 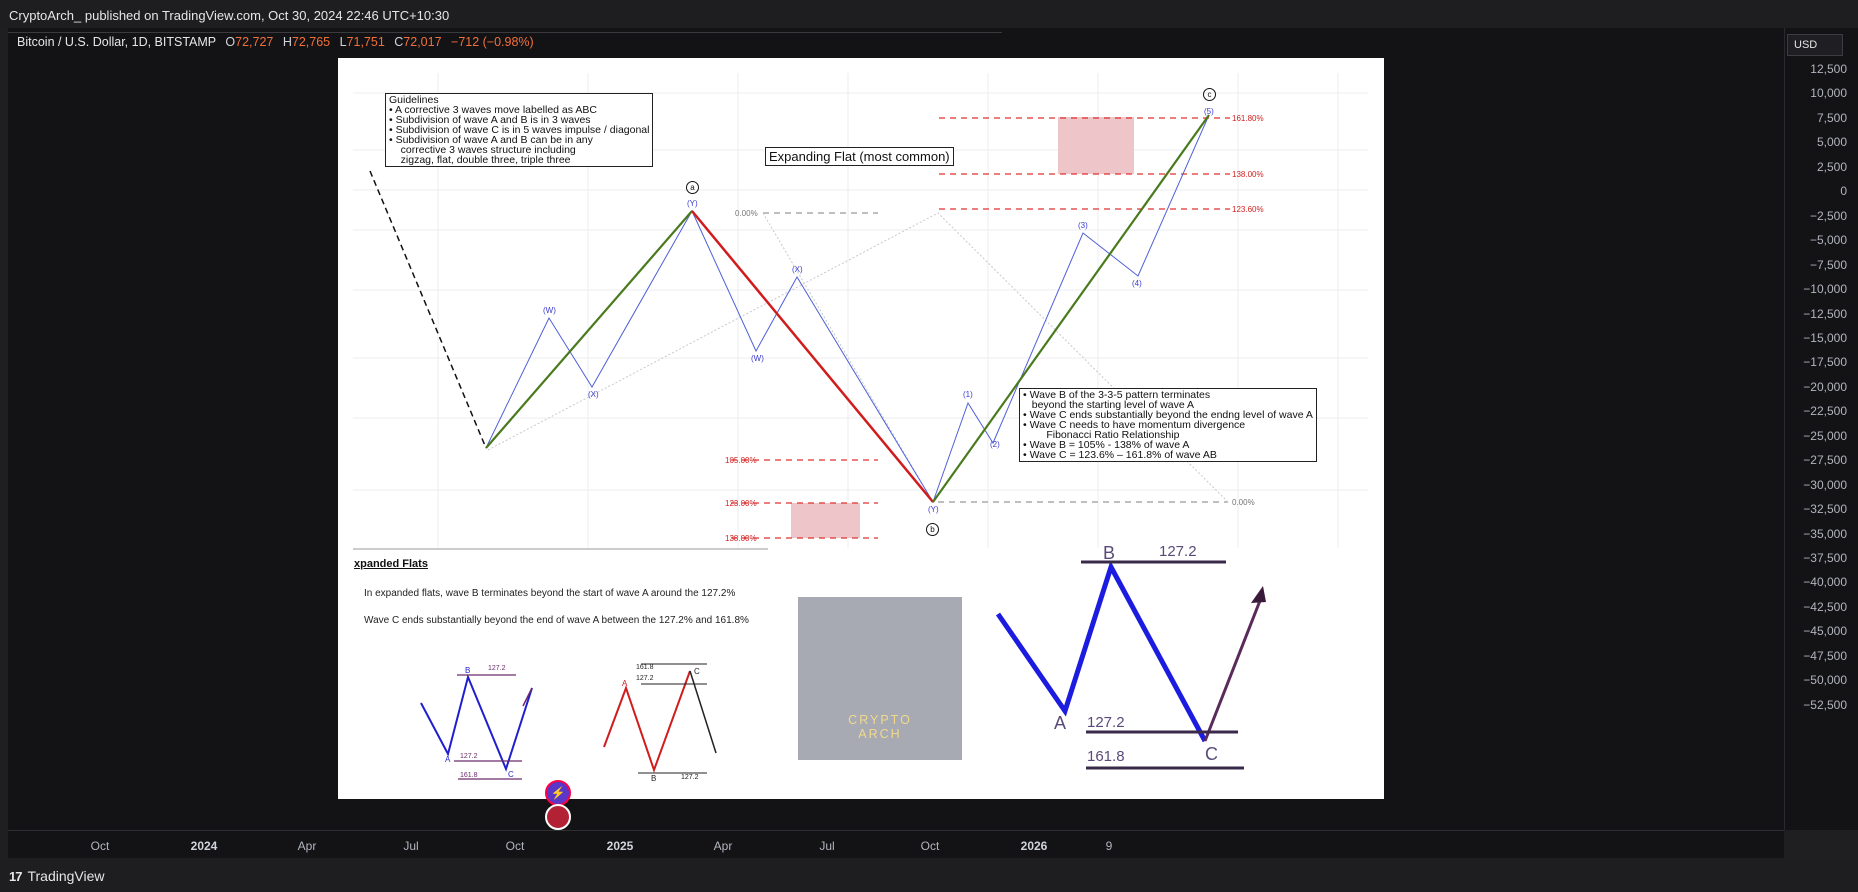 I want to click on price-tick: −40,000, so click(x=1825, y=582).